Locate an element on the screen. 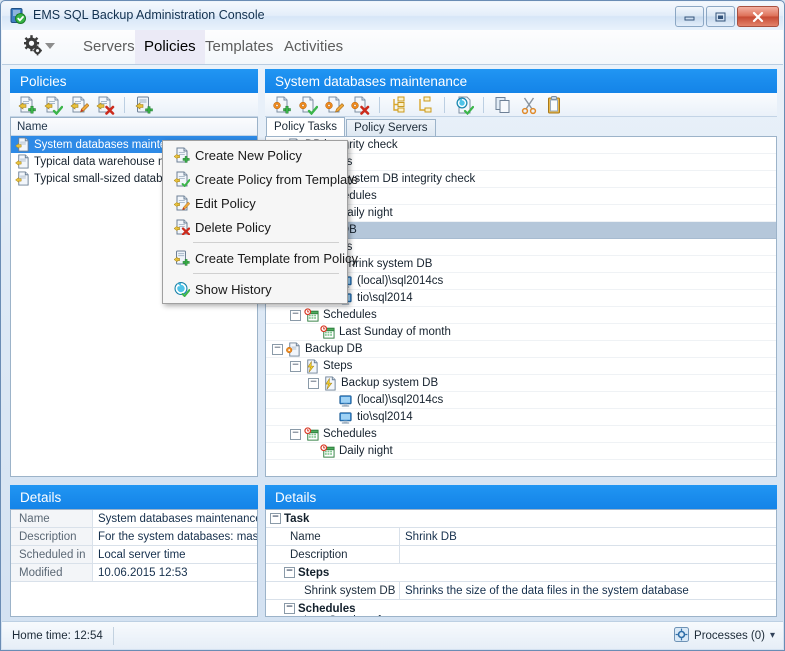 The height and width of the screenshot is (651, 785). close-button is located at coordinates (758, 16).